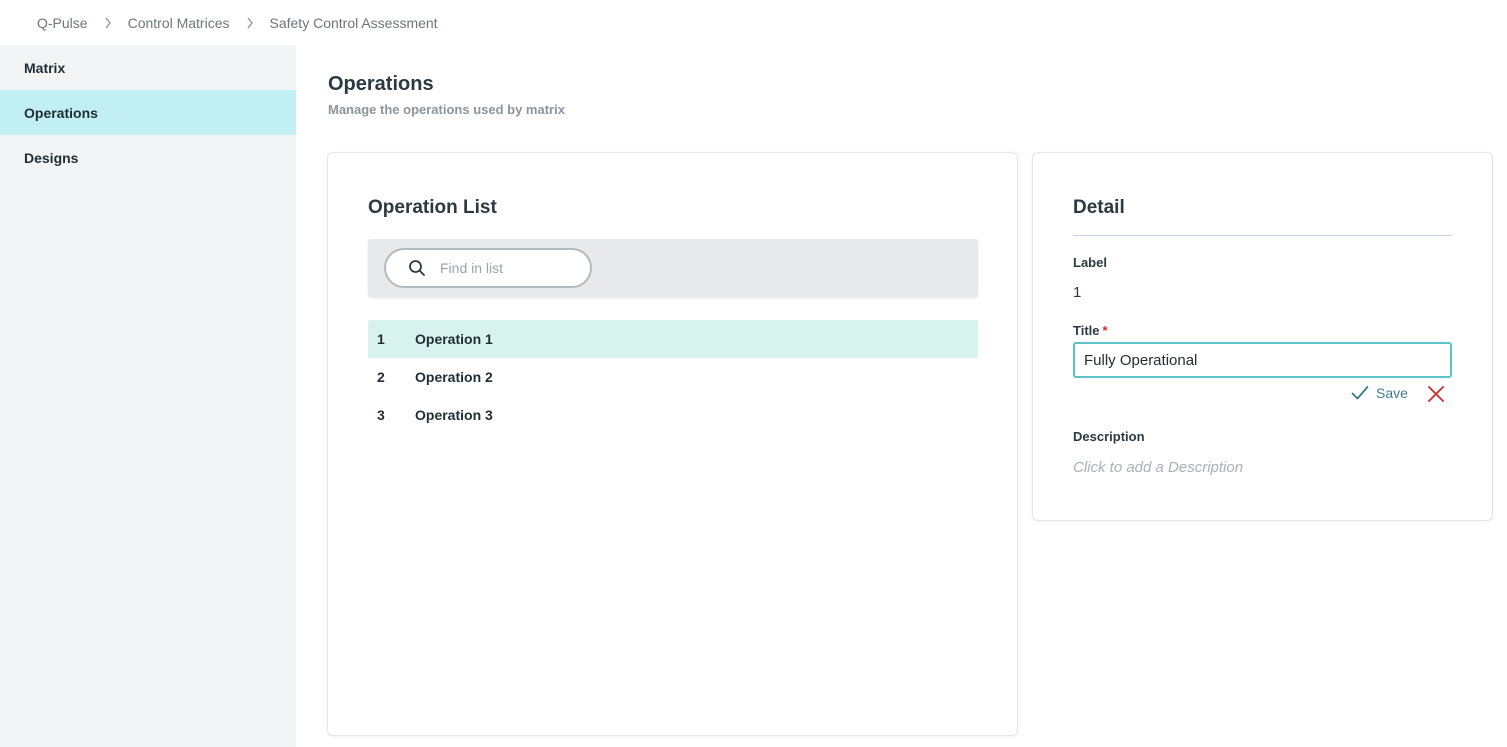 The width and height of the screenshot is (1507, 747). Describe the element at coordinates (1109, 436) in the screenshot. I see `description-field-label: Description` at that location.